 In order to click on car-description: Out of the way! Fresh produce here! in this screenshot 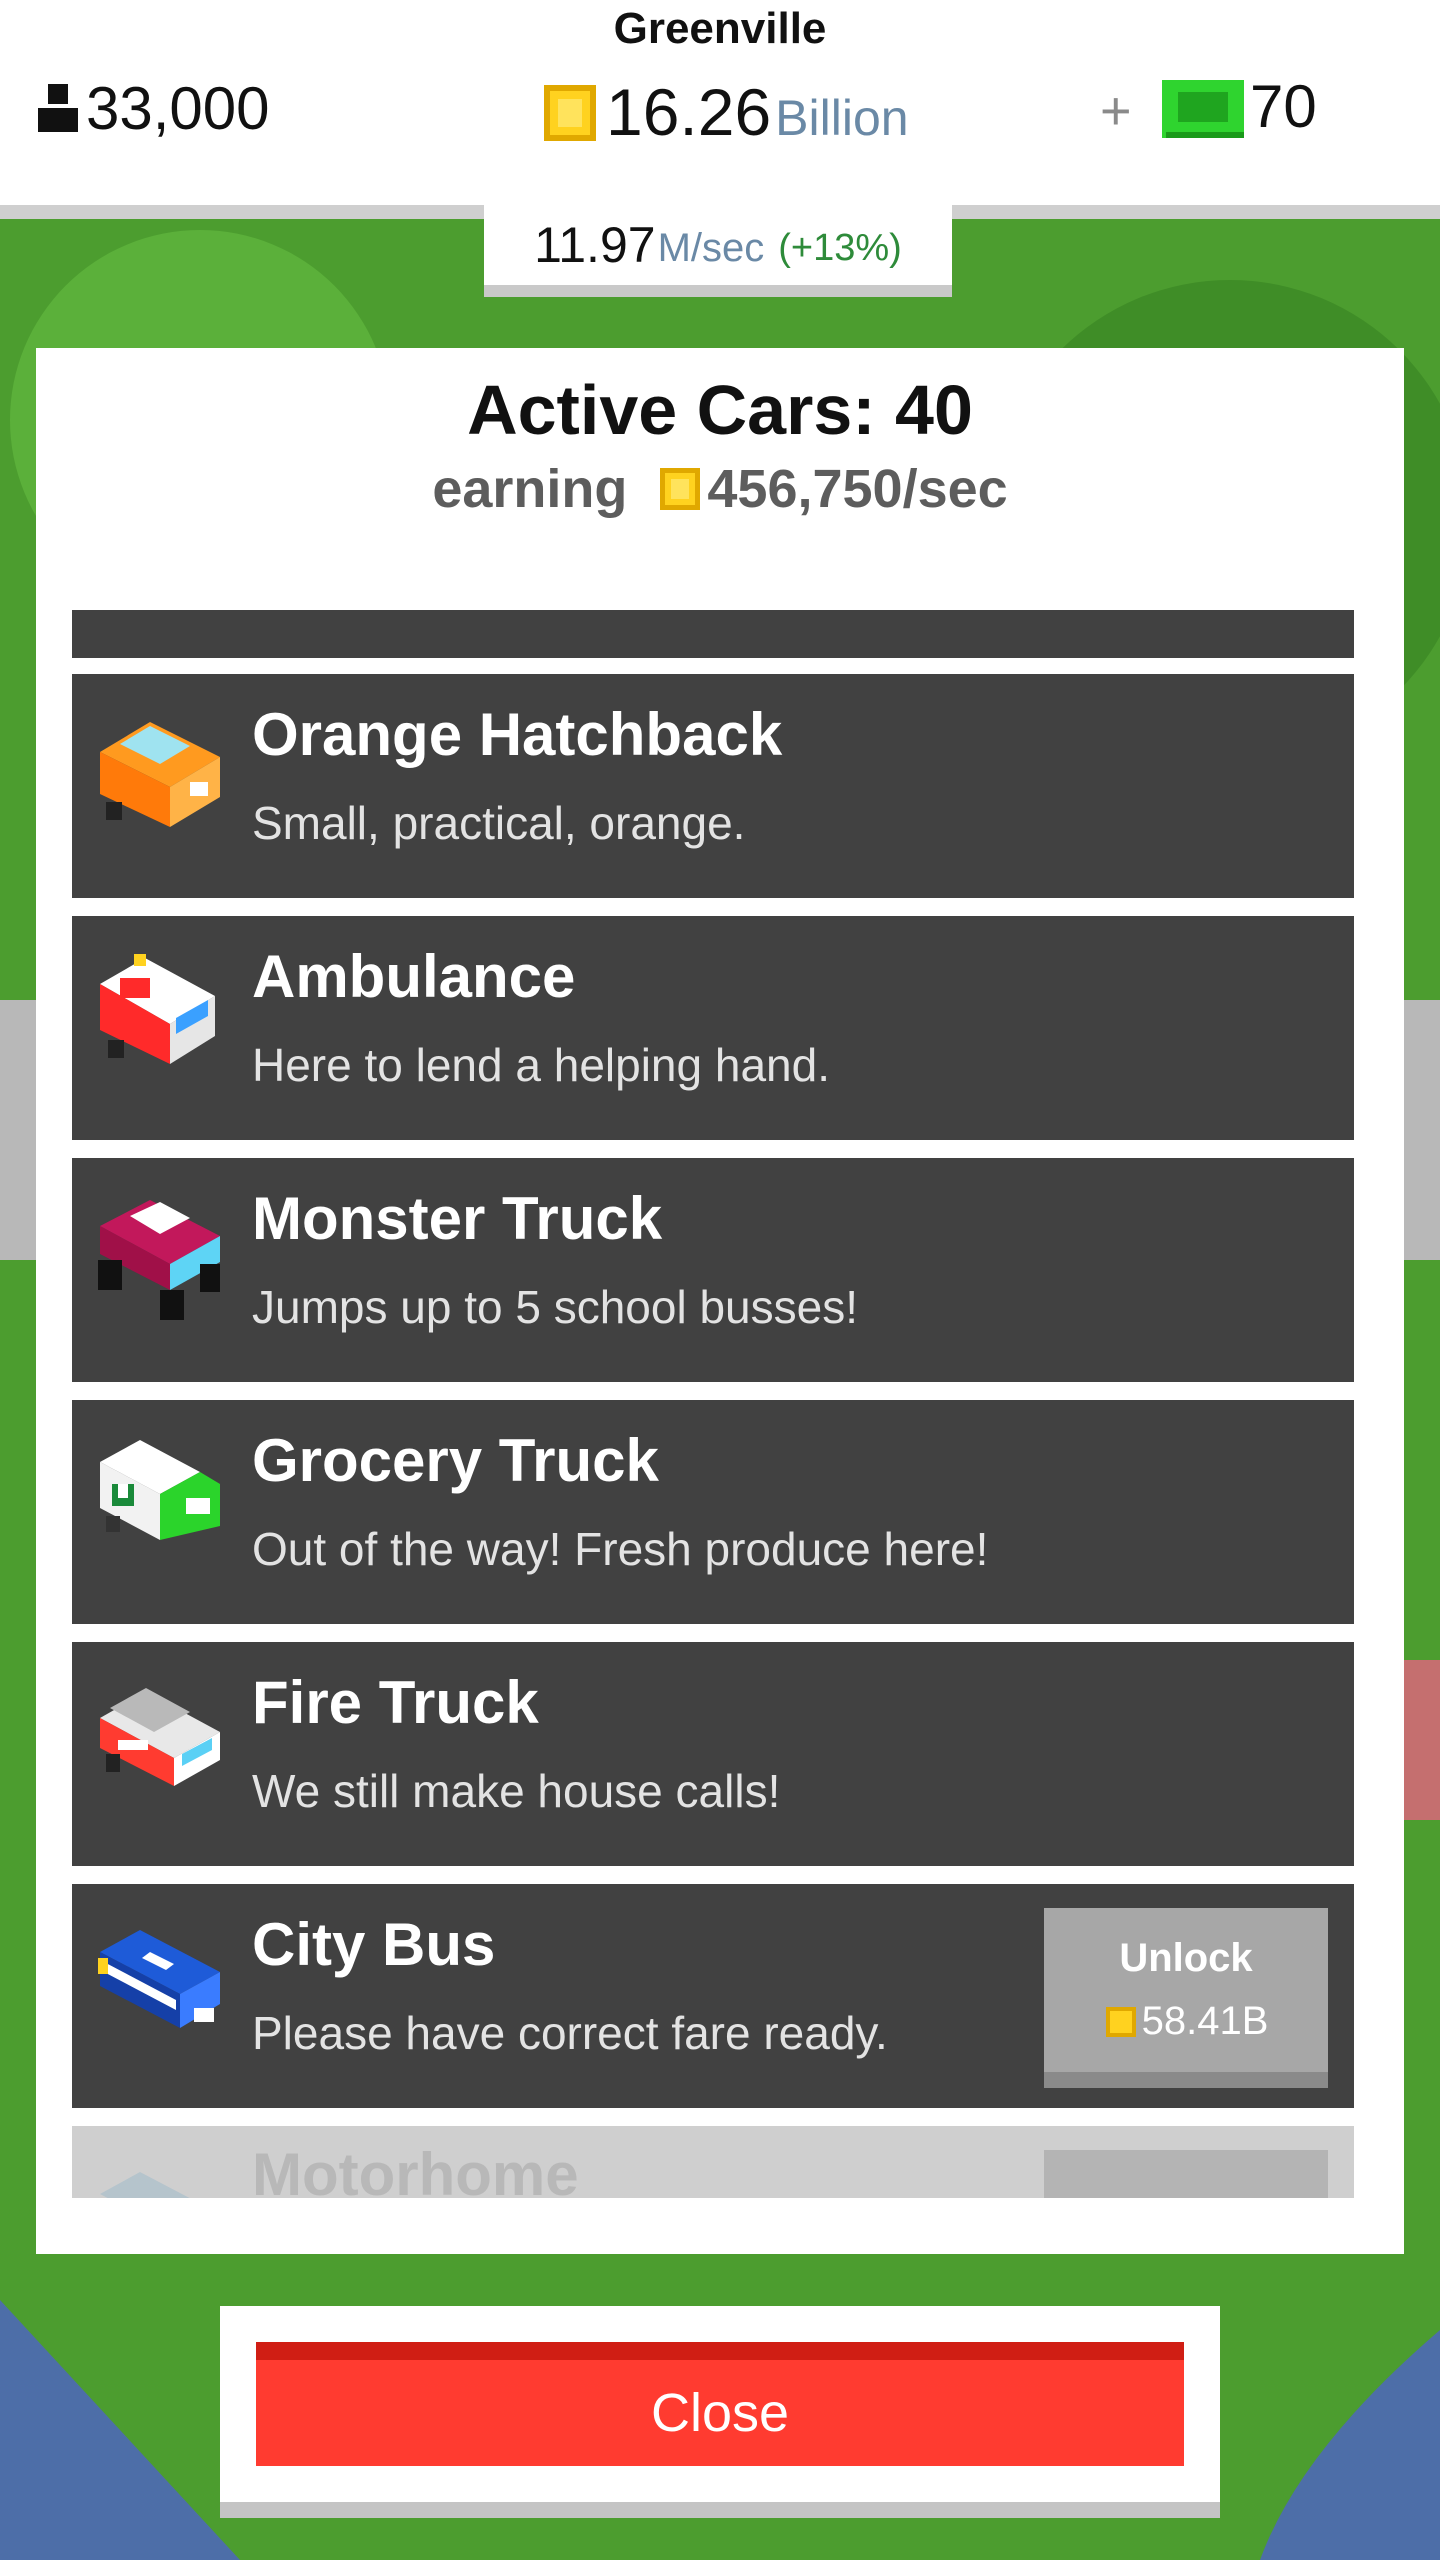, I will do `click(620, 1549)`.